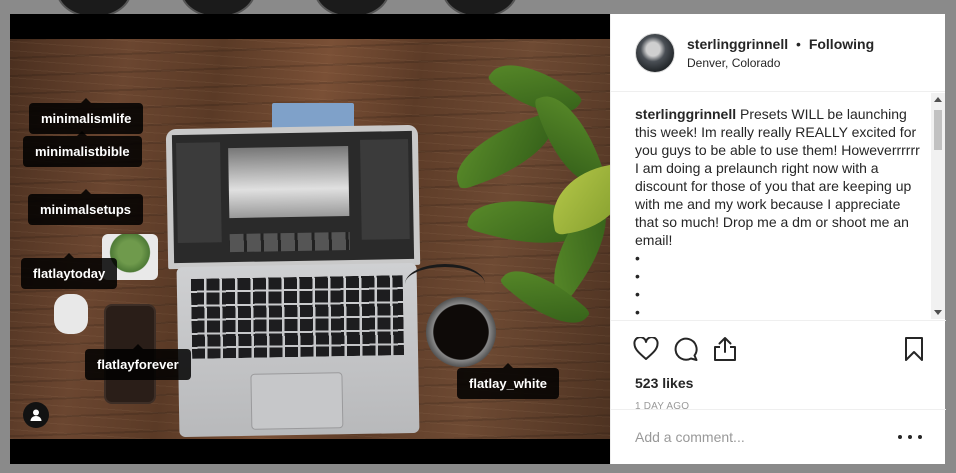  I want to click on heart-icon, so click(653, 349).